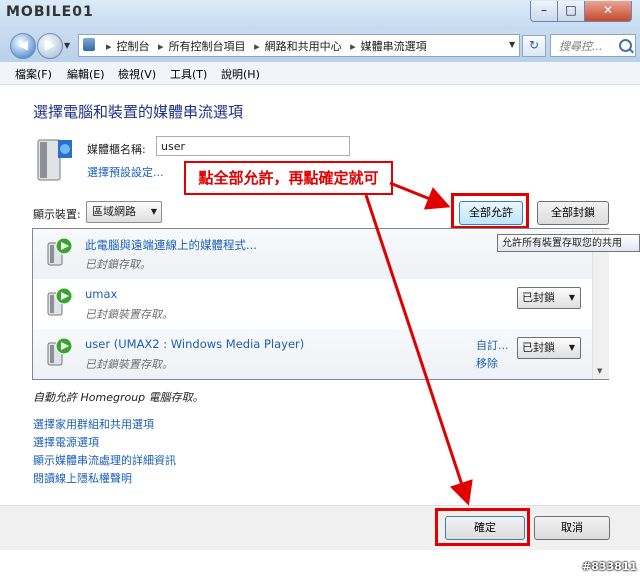 The image size is (640, 578). What do you see at coordinates (288, 178) in the screenshot?
I see `annotation-callout: 點全部允許，再點確定就可` at bounding box center [288, 178].